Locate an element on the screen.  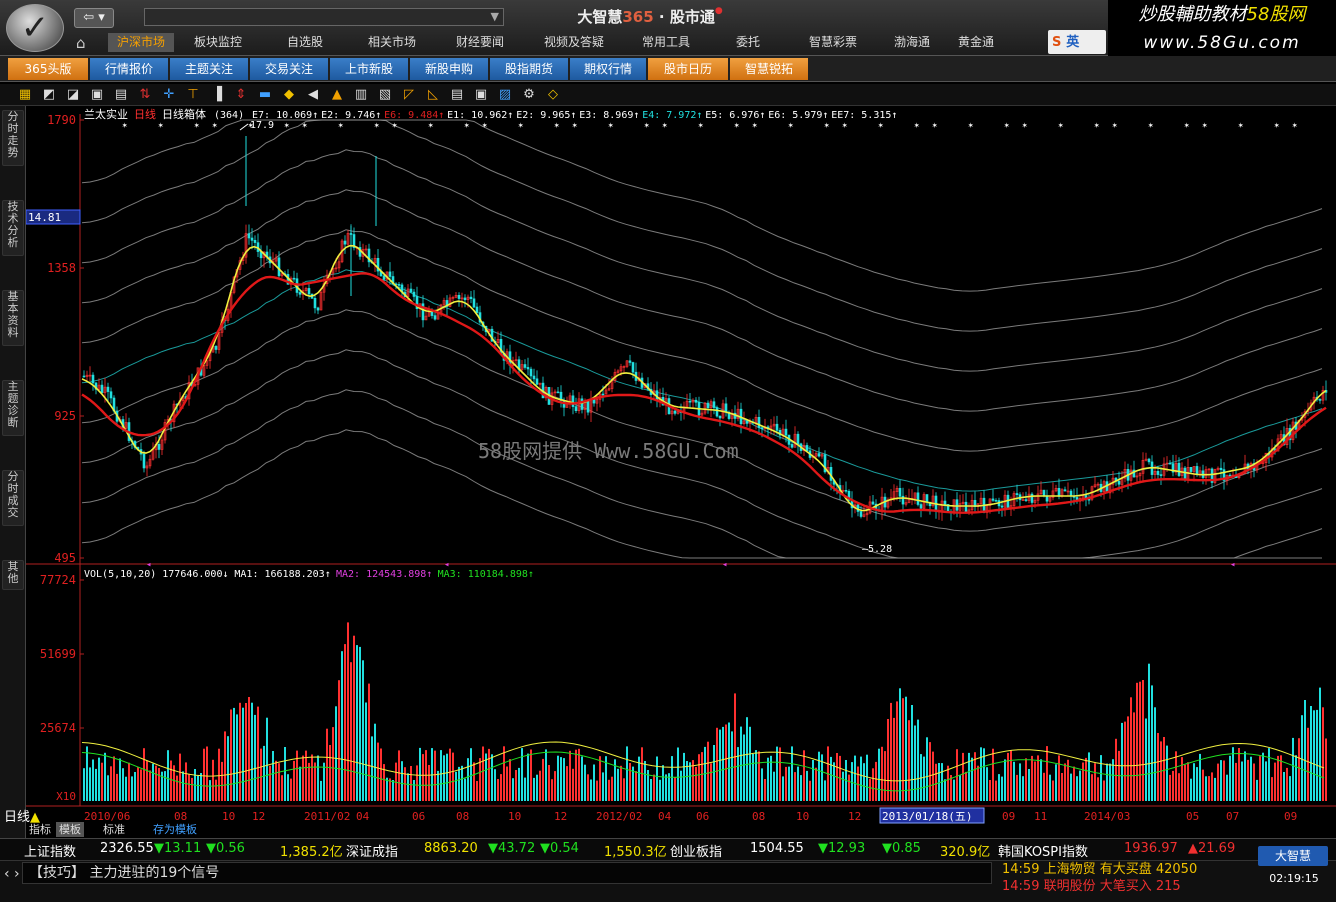
tip-bar: 【技巧】 主力进驻的19个信号 is located at coordinates (507, 873).